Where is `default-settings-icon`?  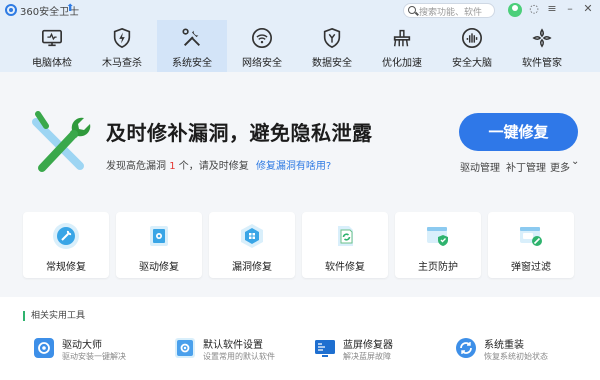
default-settings-icon is located at coordinates (185, 348).